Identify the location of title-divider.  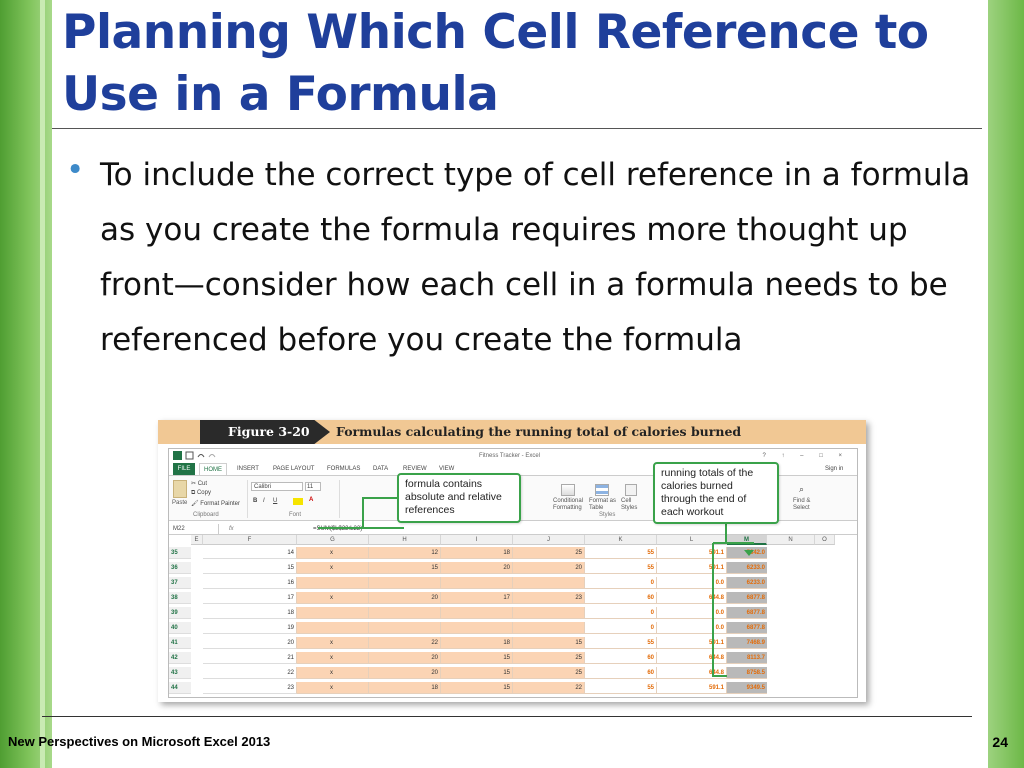
(517, 128).